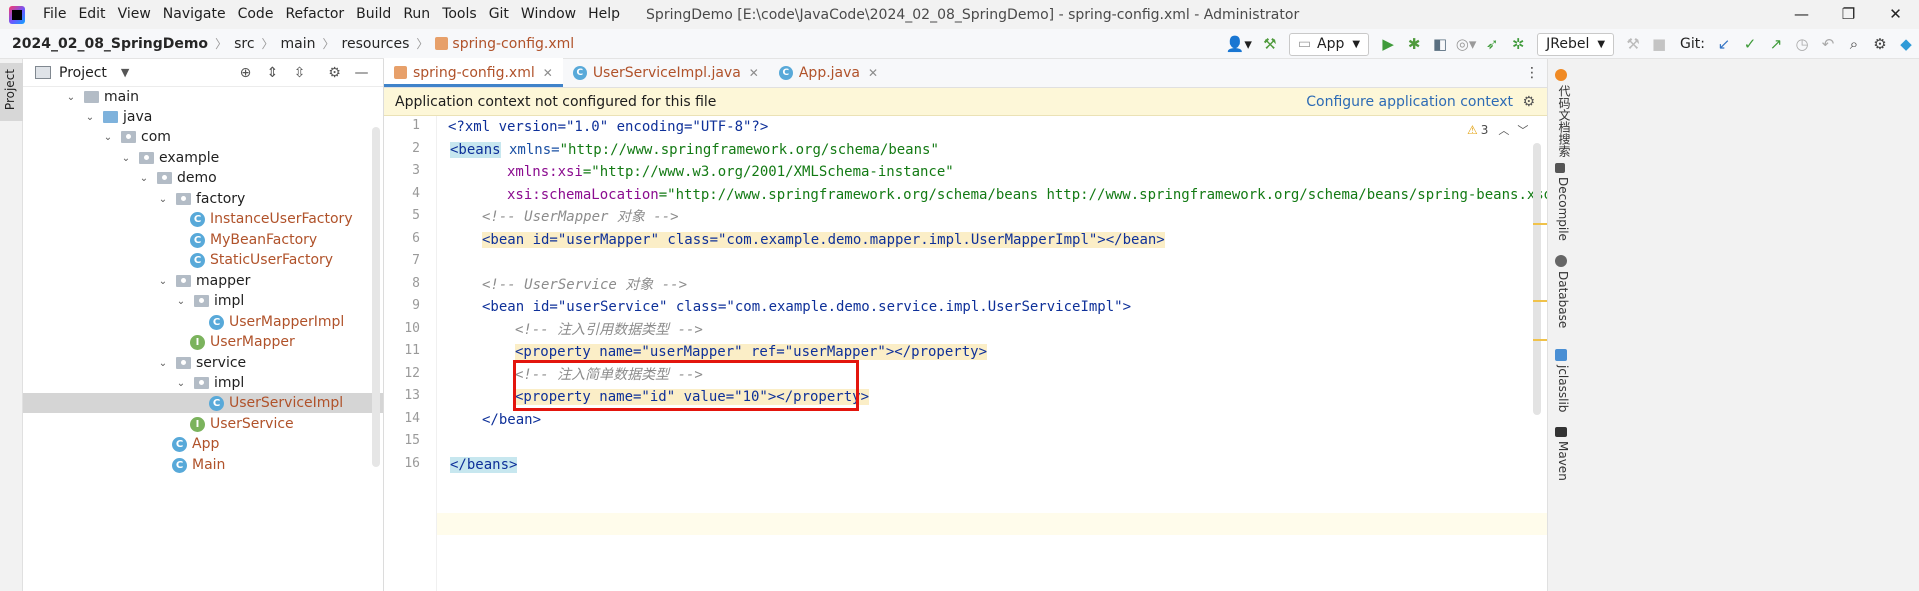 Image resolution: width=1919 pixels, height=591 pixels. Describe the element at coordinates (110, 44) in the screenshot. I see `breadcrumb-project: 2024_02_08_SpringDemo` at that location.